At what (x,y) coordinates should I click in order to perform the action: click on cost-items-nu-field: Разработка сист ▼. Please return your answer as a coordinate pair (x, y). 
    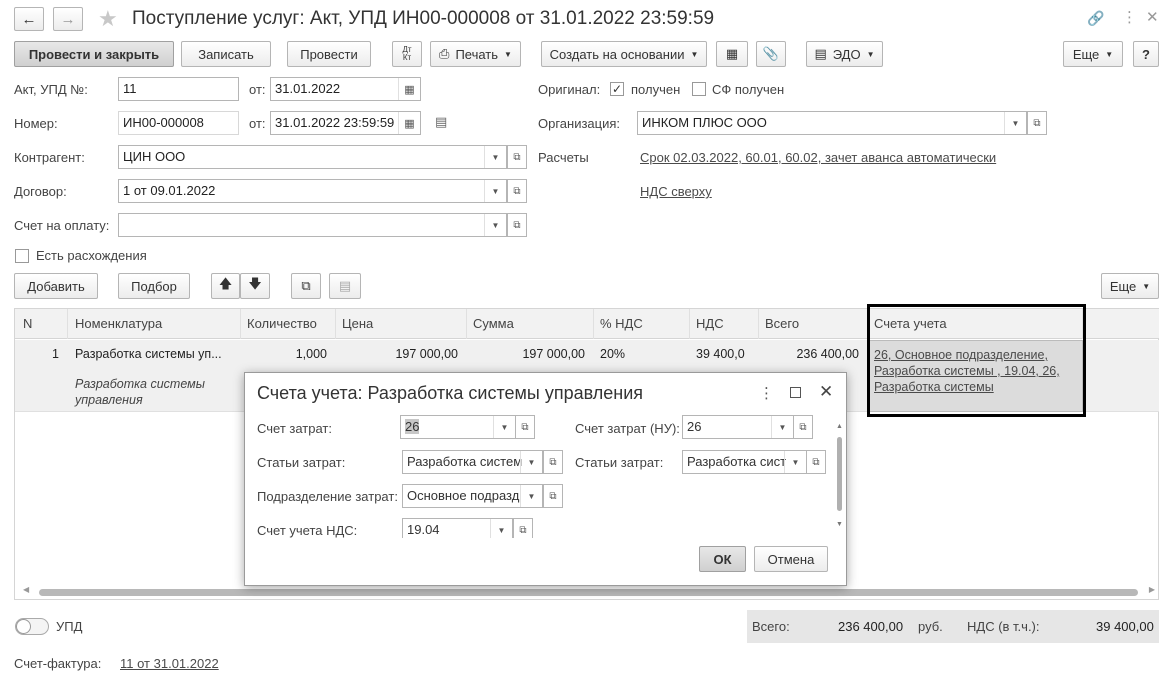
    Looking at the image, I should click on (744, 462).